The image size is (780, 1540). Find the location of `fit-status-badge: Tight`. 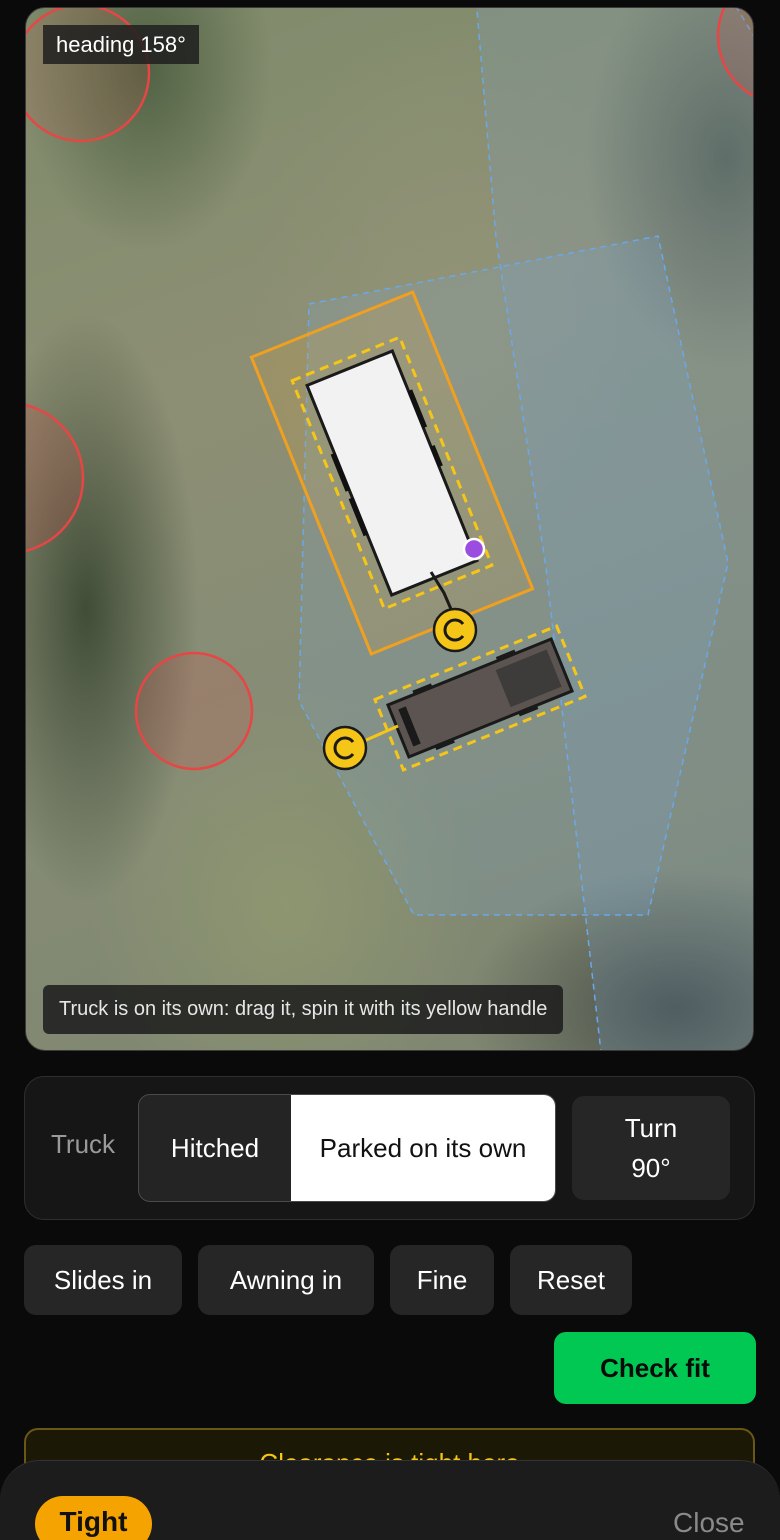

fit-status-badge: Tight is located at coordinates (93, 1518).